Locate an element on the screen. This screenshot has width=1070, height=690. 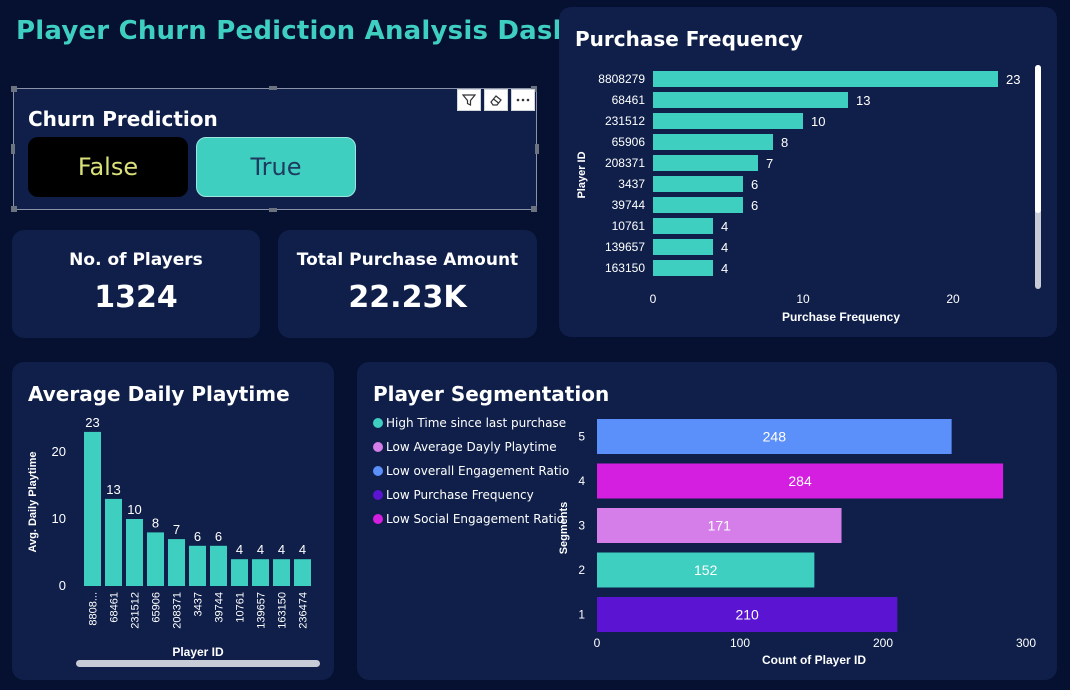
pf-value-label: 7 is located at coordinates (769, 163).